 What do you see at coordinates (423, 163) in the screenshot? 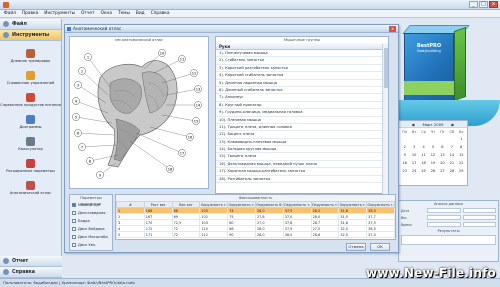
I see `calendar-day: 18` at bounding box center [423, 163].